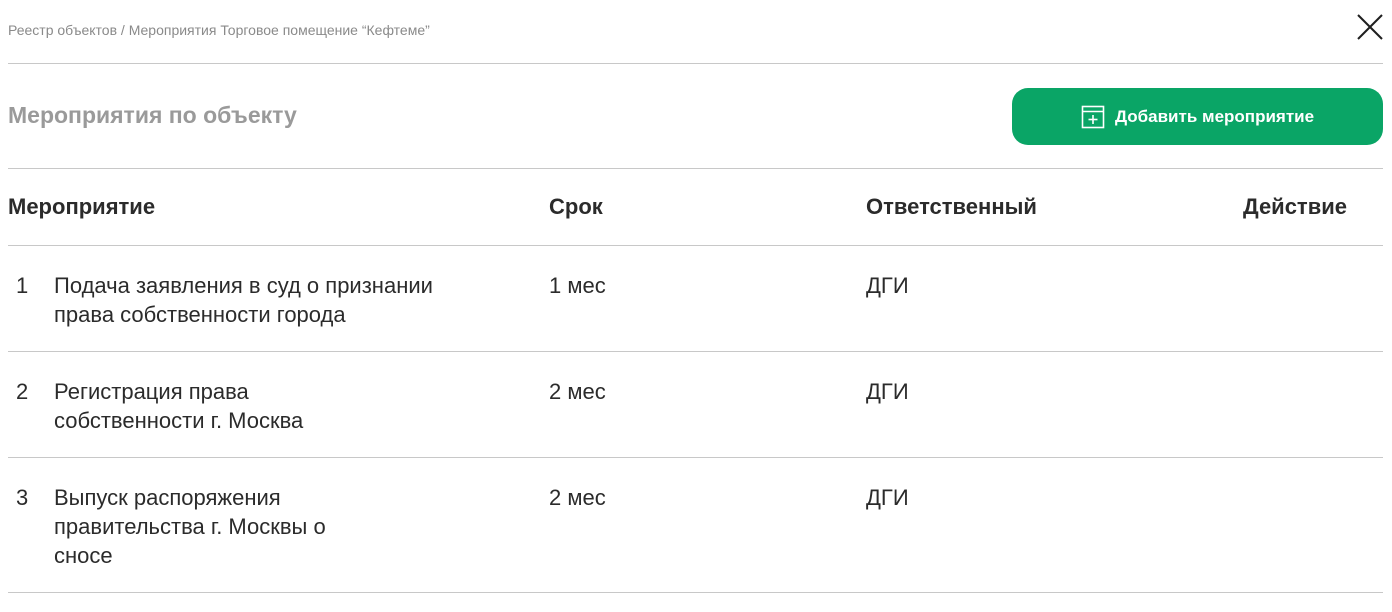  I want to click on column-header-event: Мероприятие, so click(82, 206).